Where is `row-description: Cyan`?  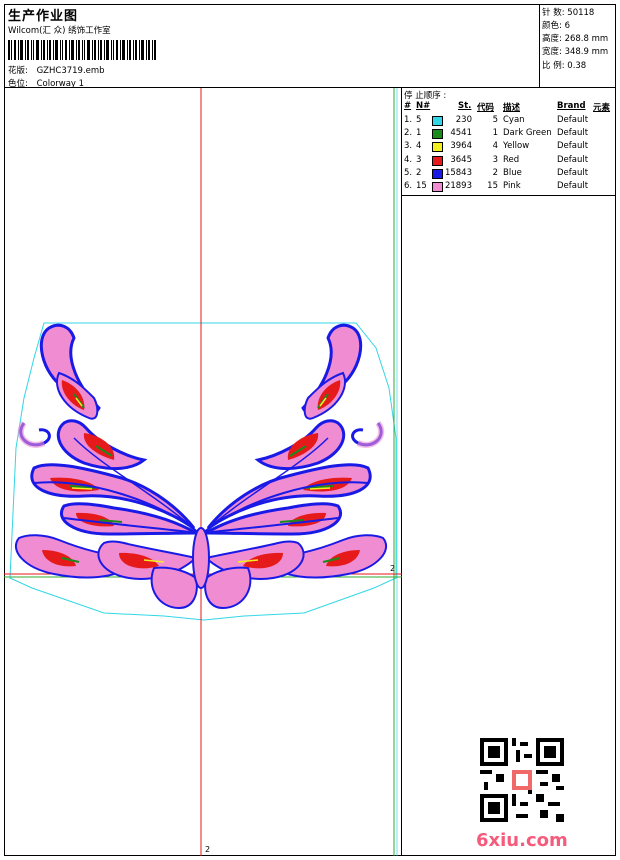 row-description: Cyan is located at coordinates (514, 120).